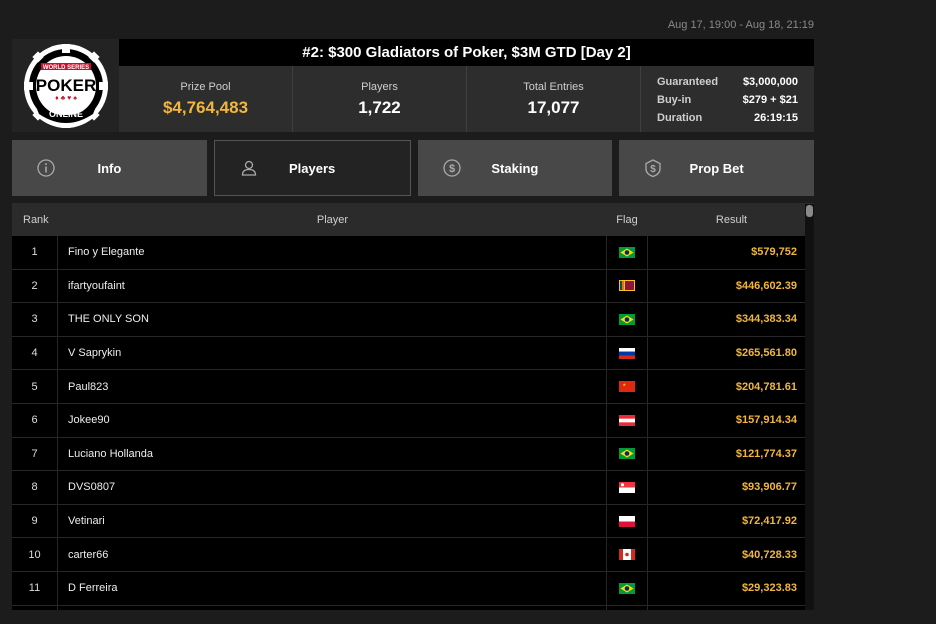 The width and height of the screenshot is (936, 624). Describe the element at coordinates (809, 407) in the screenshot. I see `scrollbar` at that location.